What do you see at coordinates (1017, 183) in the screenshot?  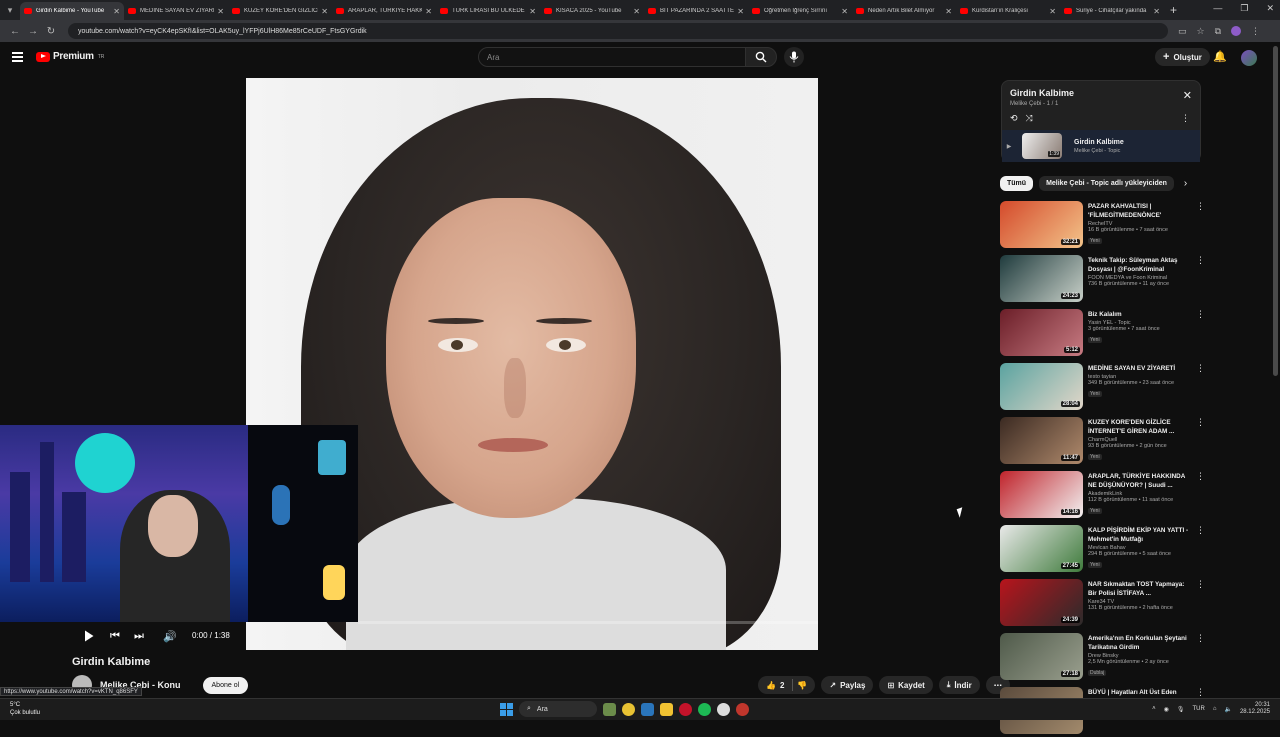 I see `chip-all: Tümü` at bounding box center [1017, 183].